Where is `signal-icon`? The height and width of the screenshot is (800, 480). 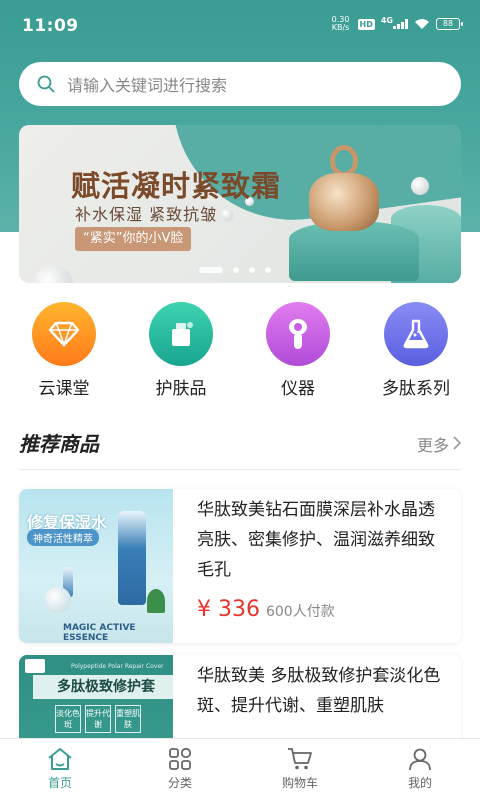 signal-icon is located at coordinates (400, 24).